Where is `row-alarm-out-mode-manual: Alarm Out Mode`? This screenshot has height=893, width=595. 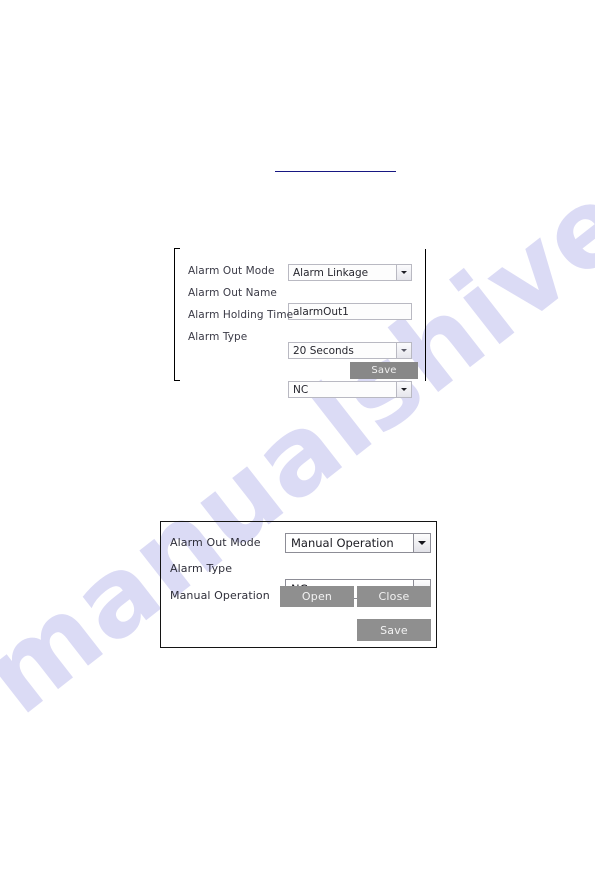 row-alarm-out-mode-manual: Alarm Out Mode is located at coordinates (215, 542).